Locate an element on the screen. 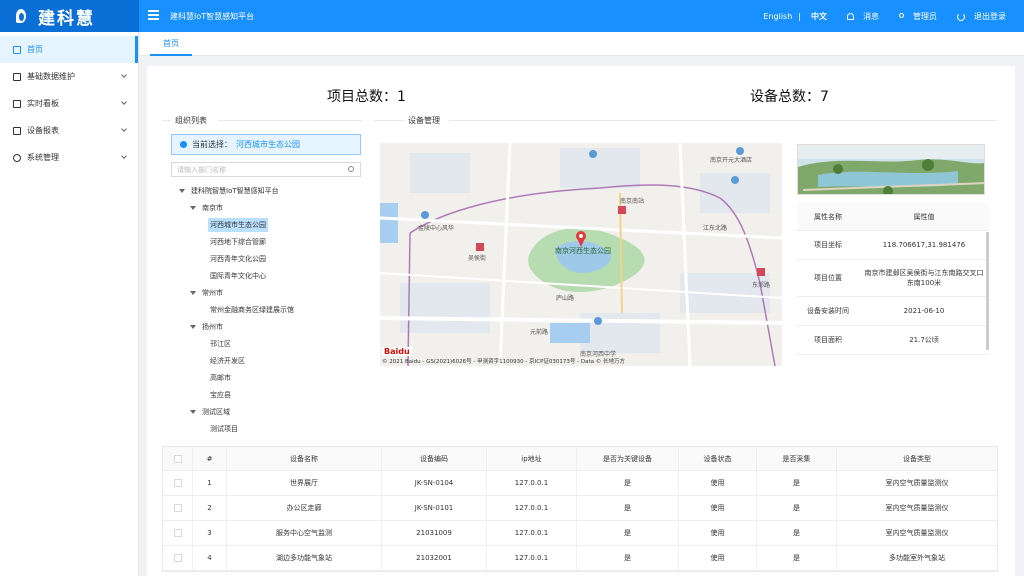 The height and width of the screenshot is (576, 1024). dept-search-input: 请输入部门名称 is located at coordinates (266, 169).